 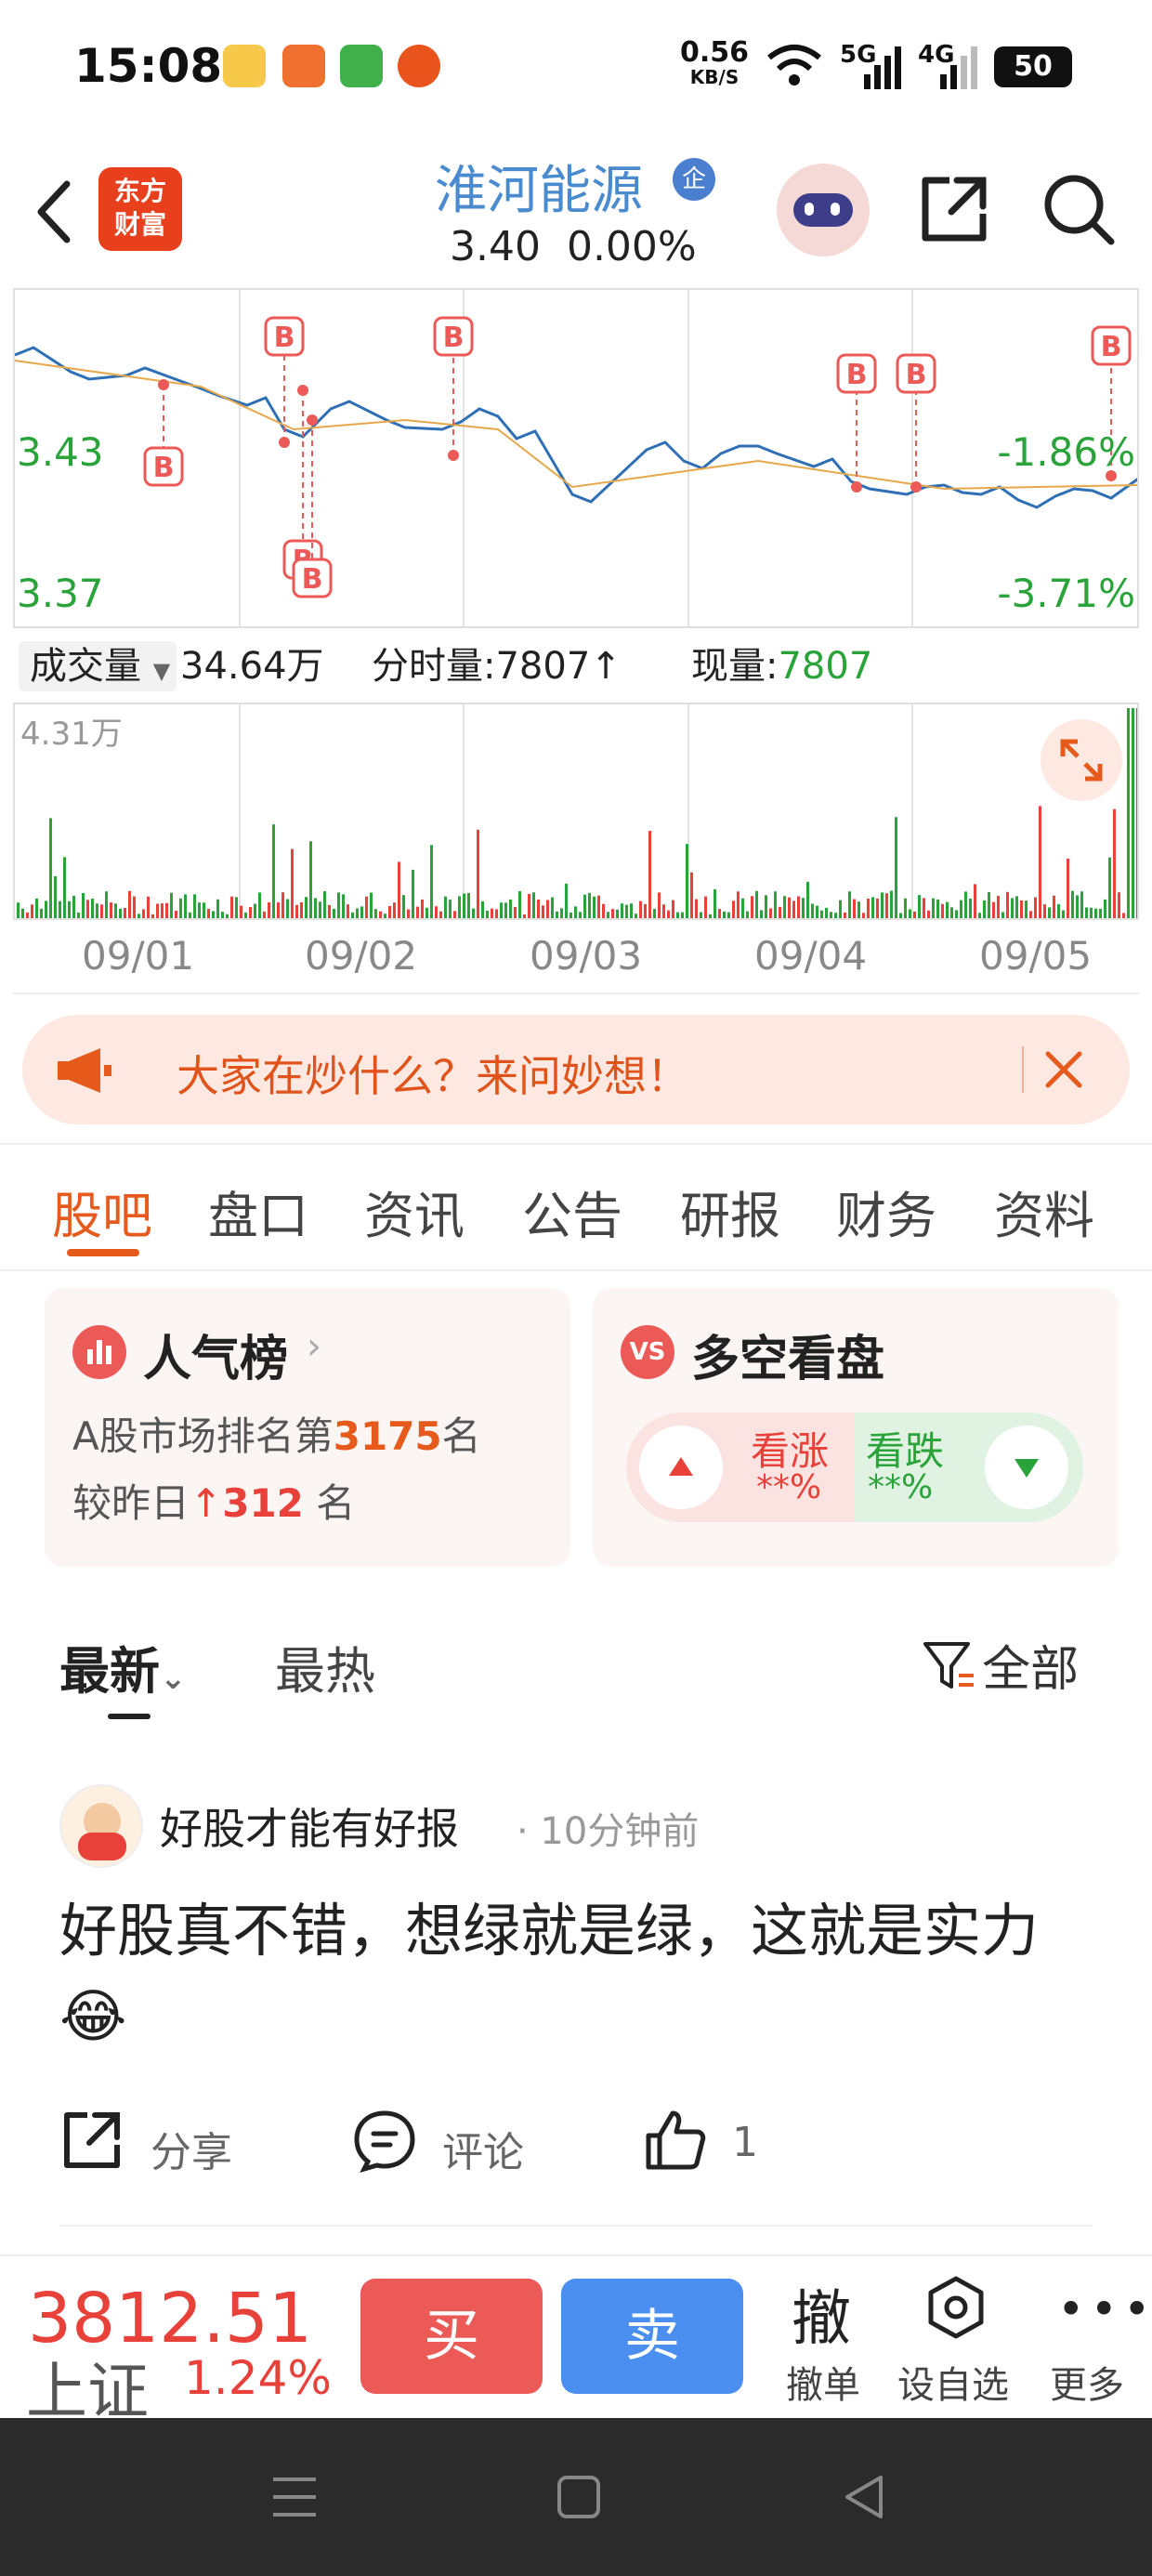 What do you see at coordinates (414, 1211) in the screenshot?
I see `tab-news: 资讯` at bounding box center [414, 1211].